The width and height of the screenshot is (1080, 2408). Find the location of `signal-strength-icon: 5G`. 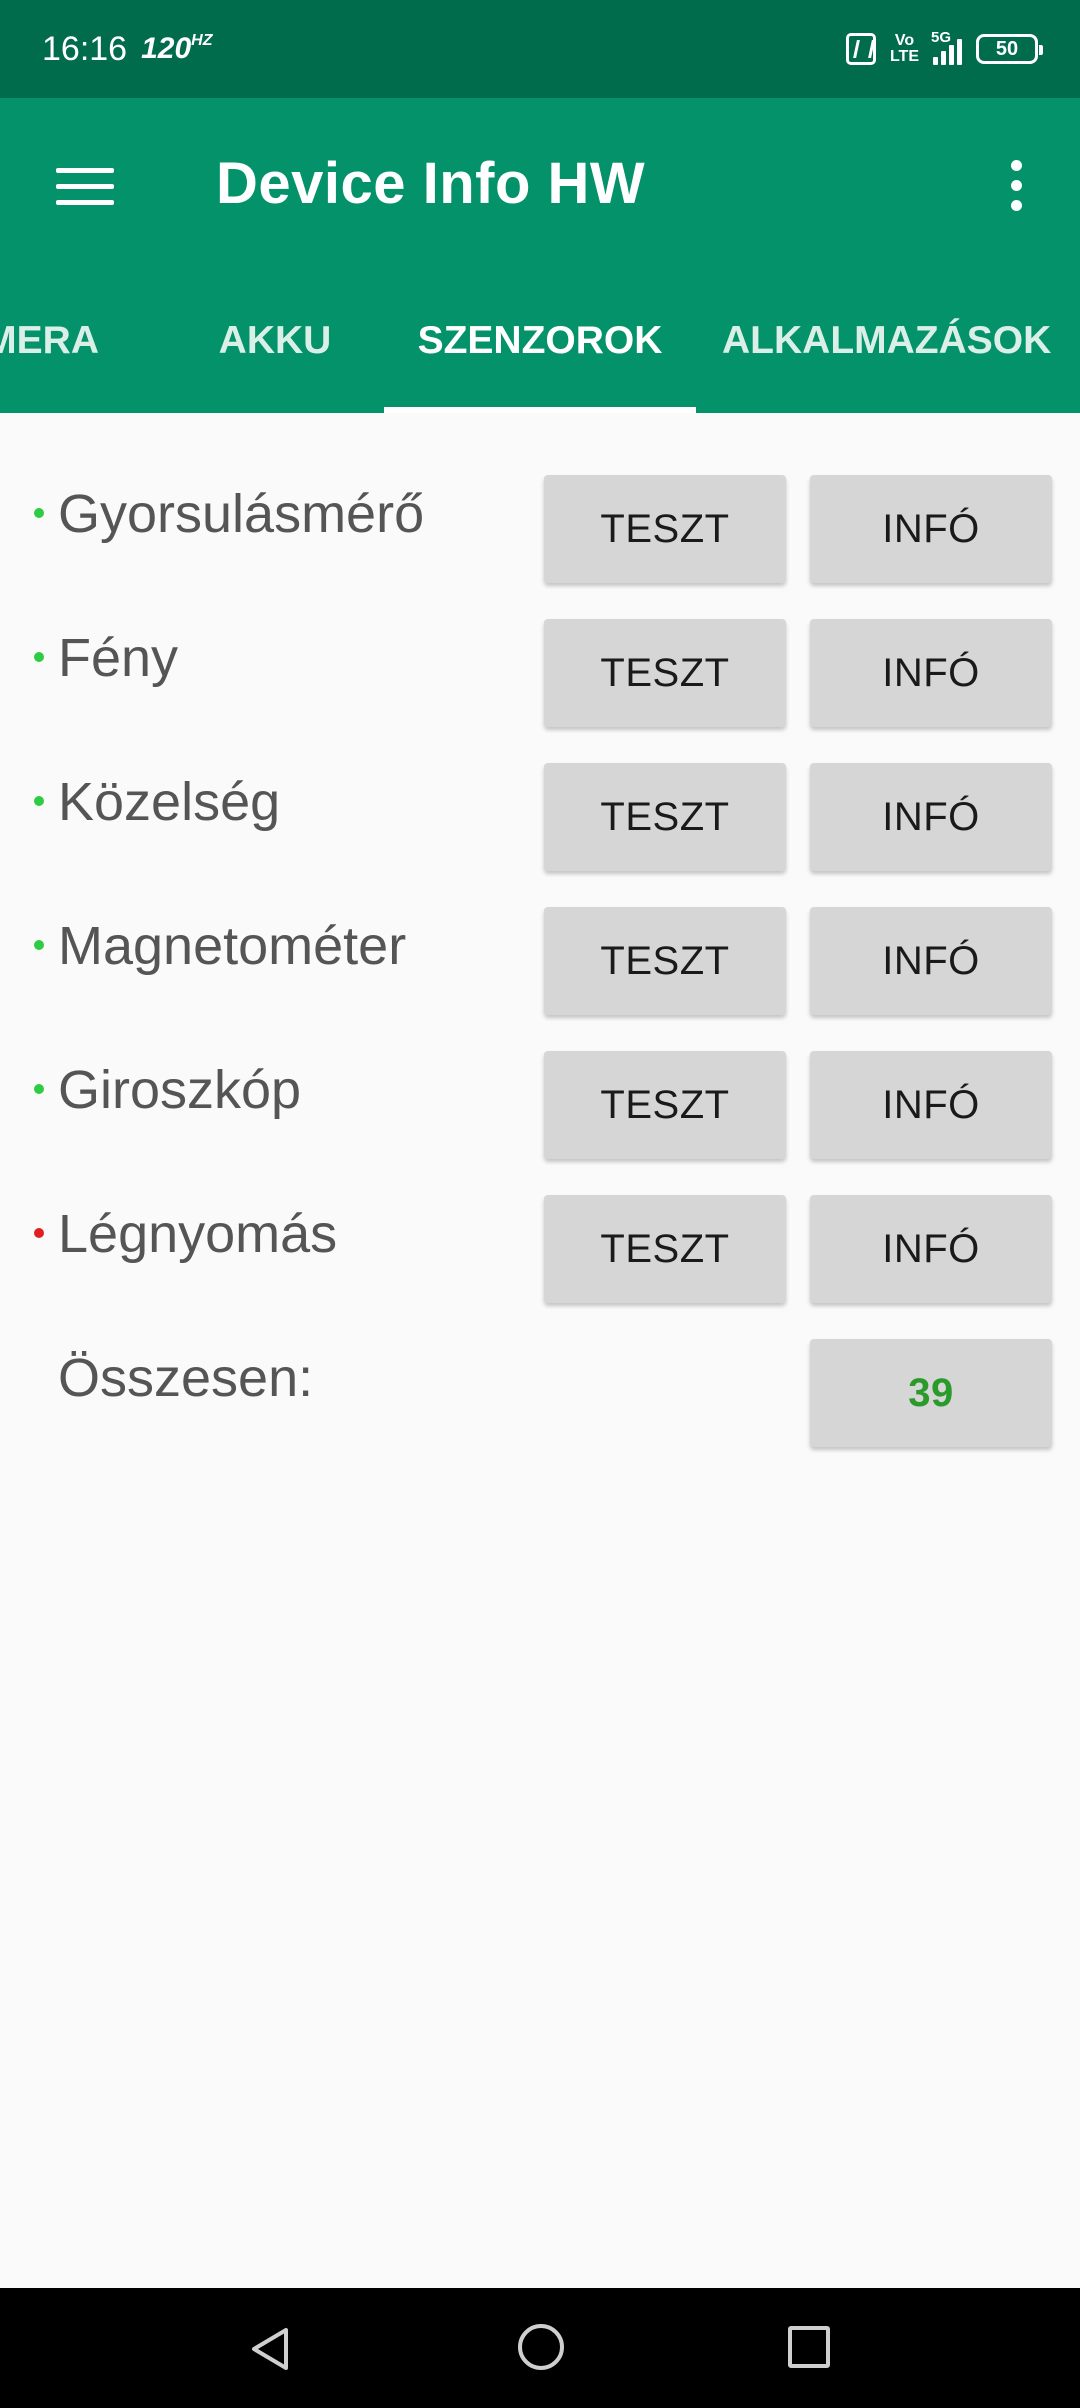

signal-strength-icon: 5G is located at coordinates (946, 47).